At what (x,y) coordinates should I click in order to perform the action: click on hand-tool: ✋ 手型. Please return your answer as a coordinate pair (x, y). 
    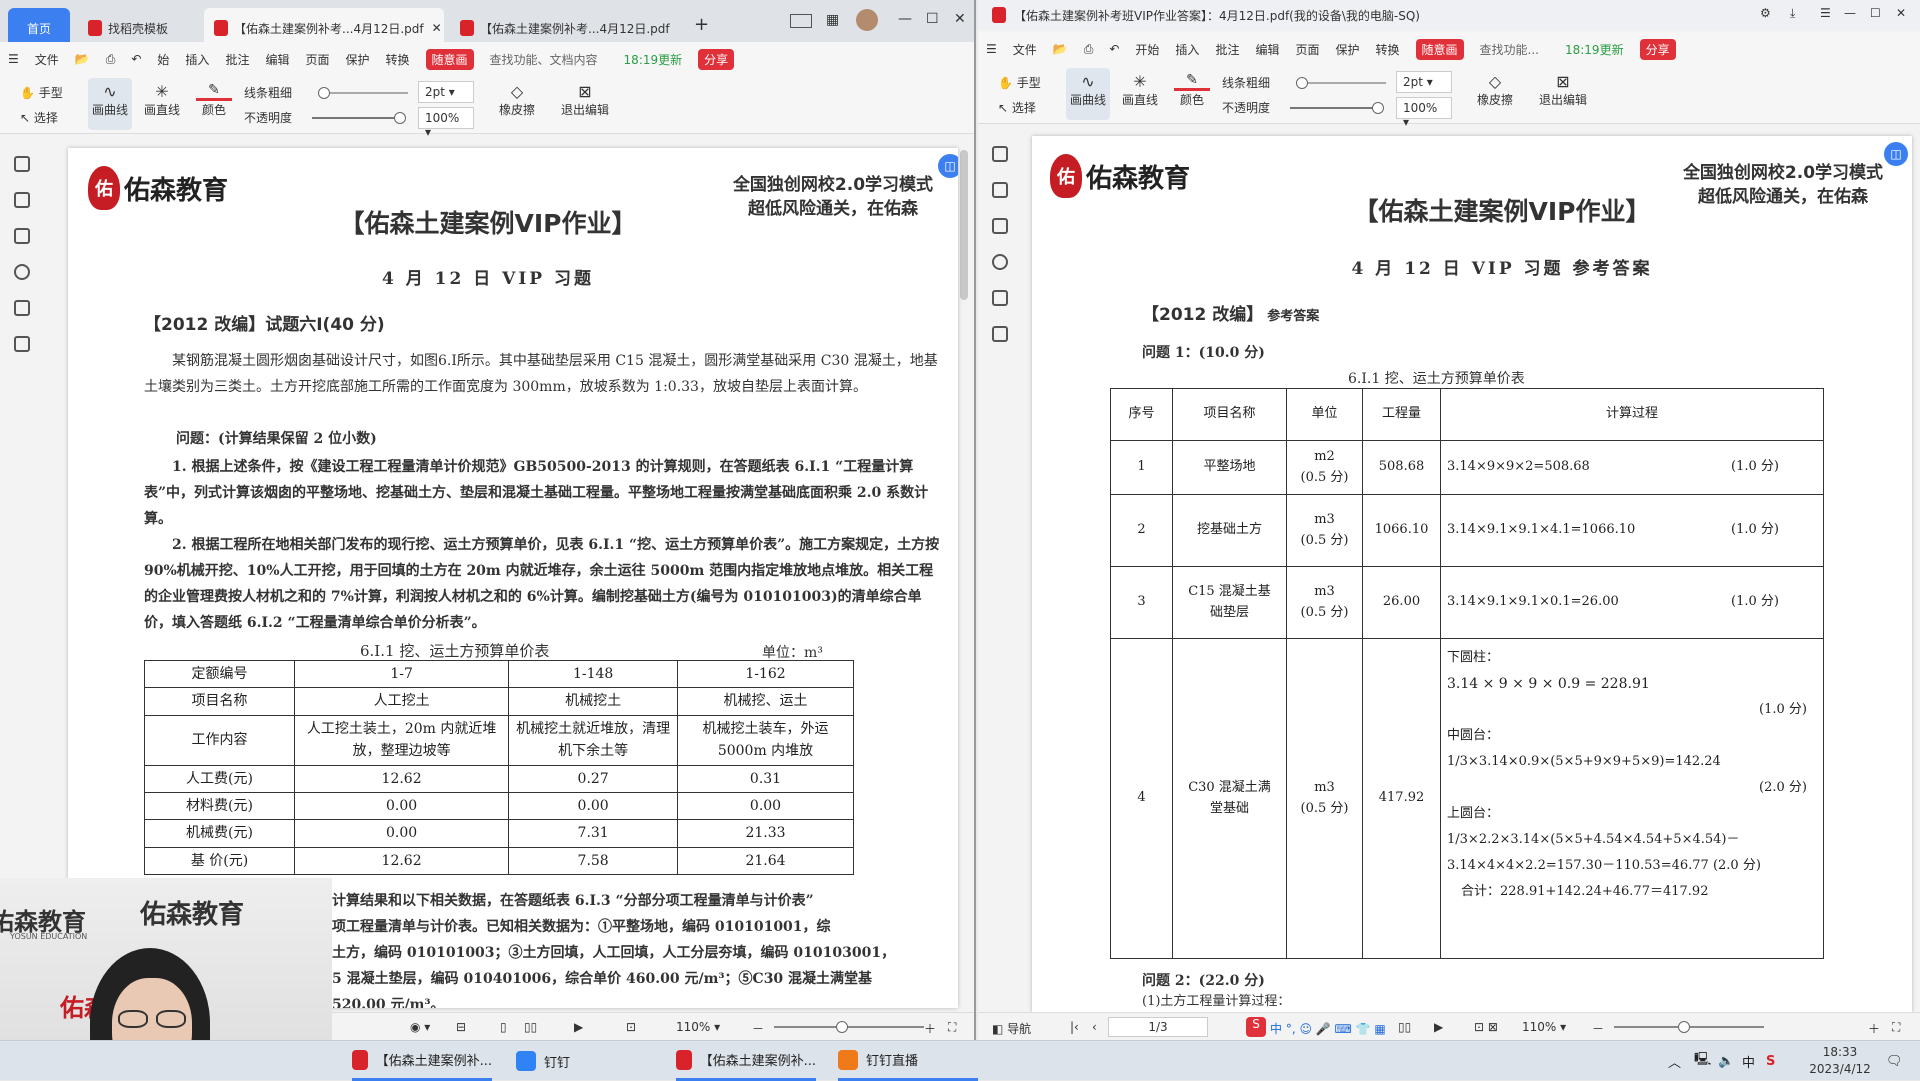
    Looking at the image, I should click on (1019, 82).